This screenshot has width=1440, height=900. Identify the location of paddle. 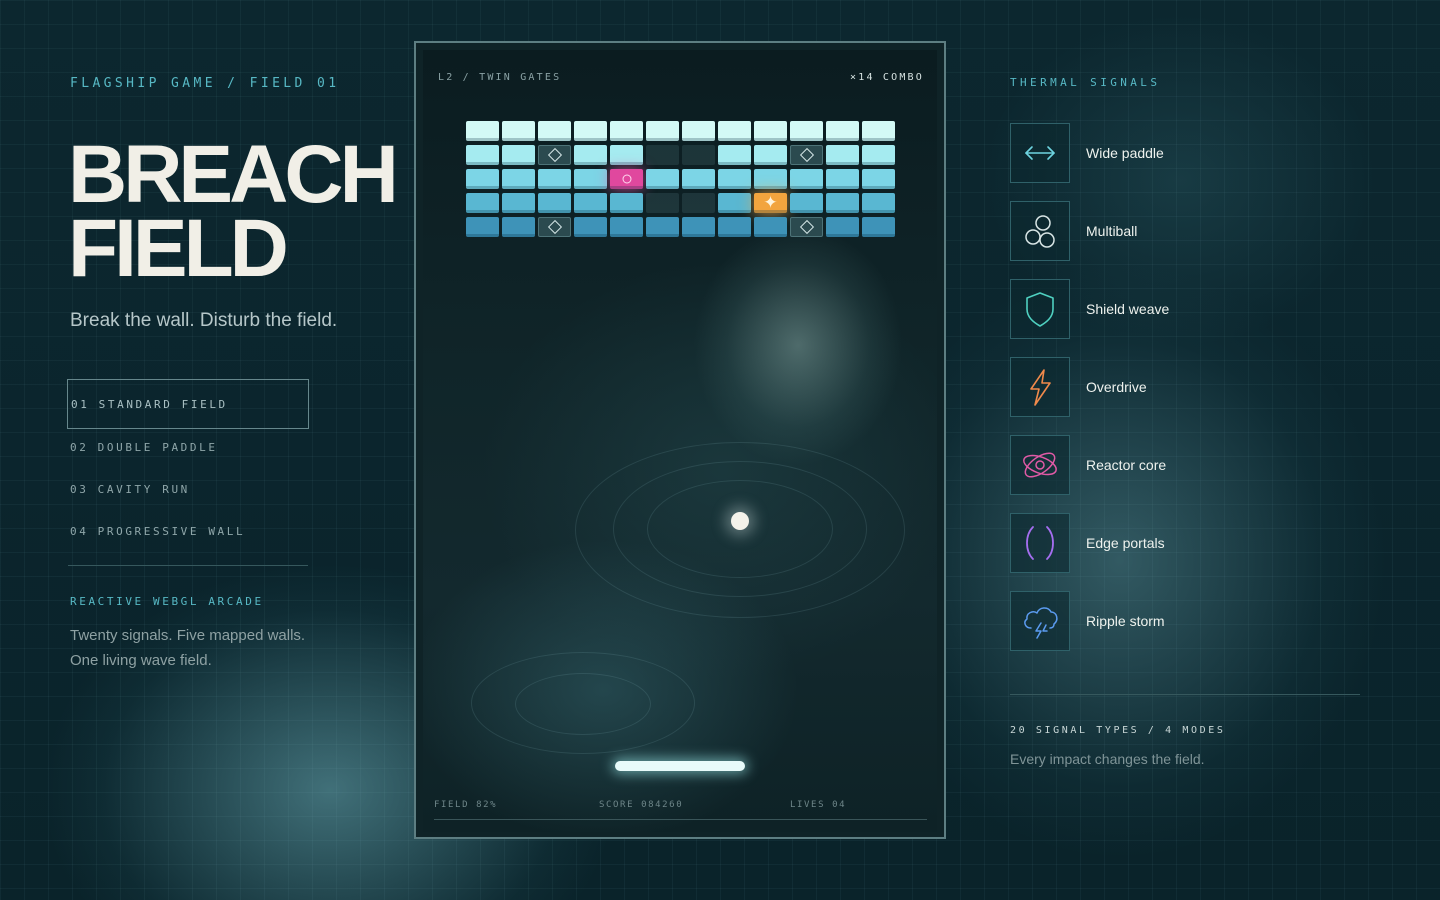
(680, 766).